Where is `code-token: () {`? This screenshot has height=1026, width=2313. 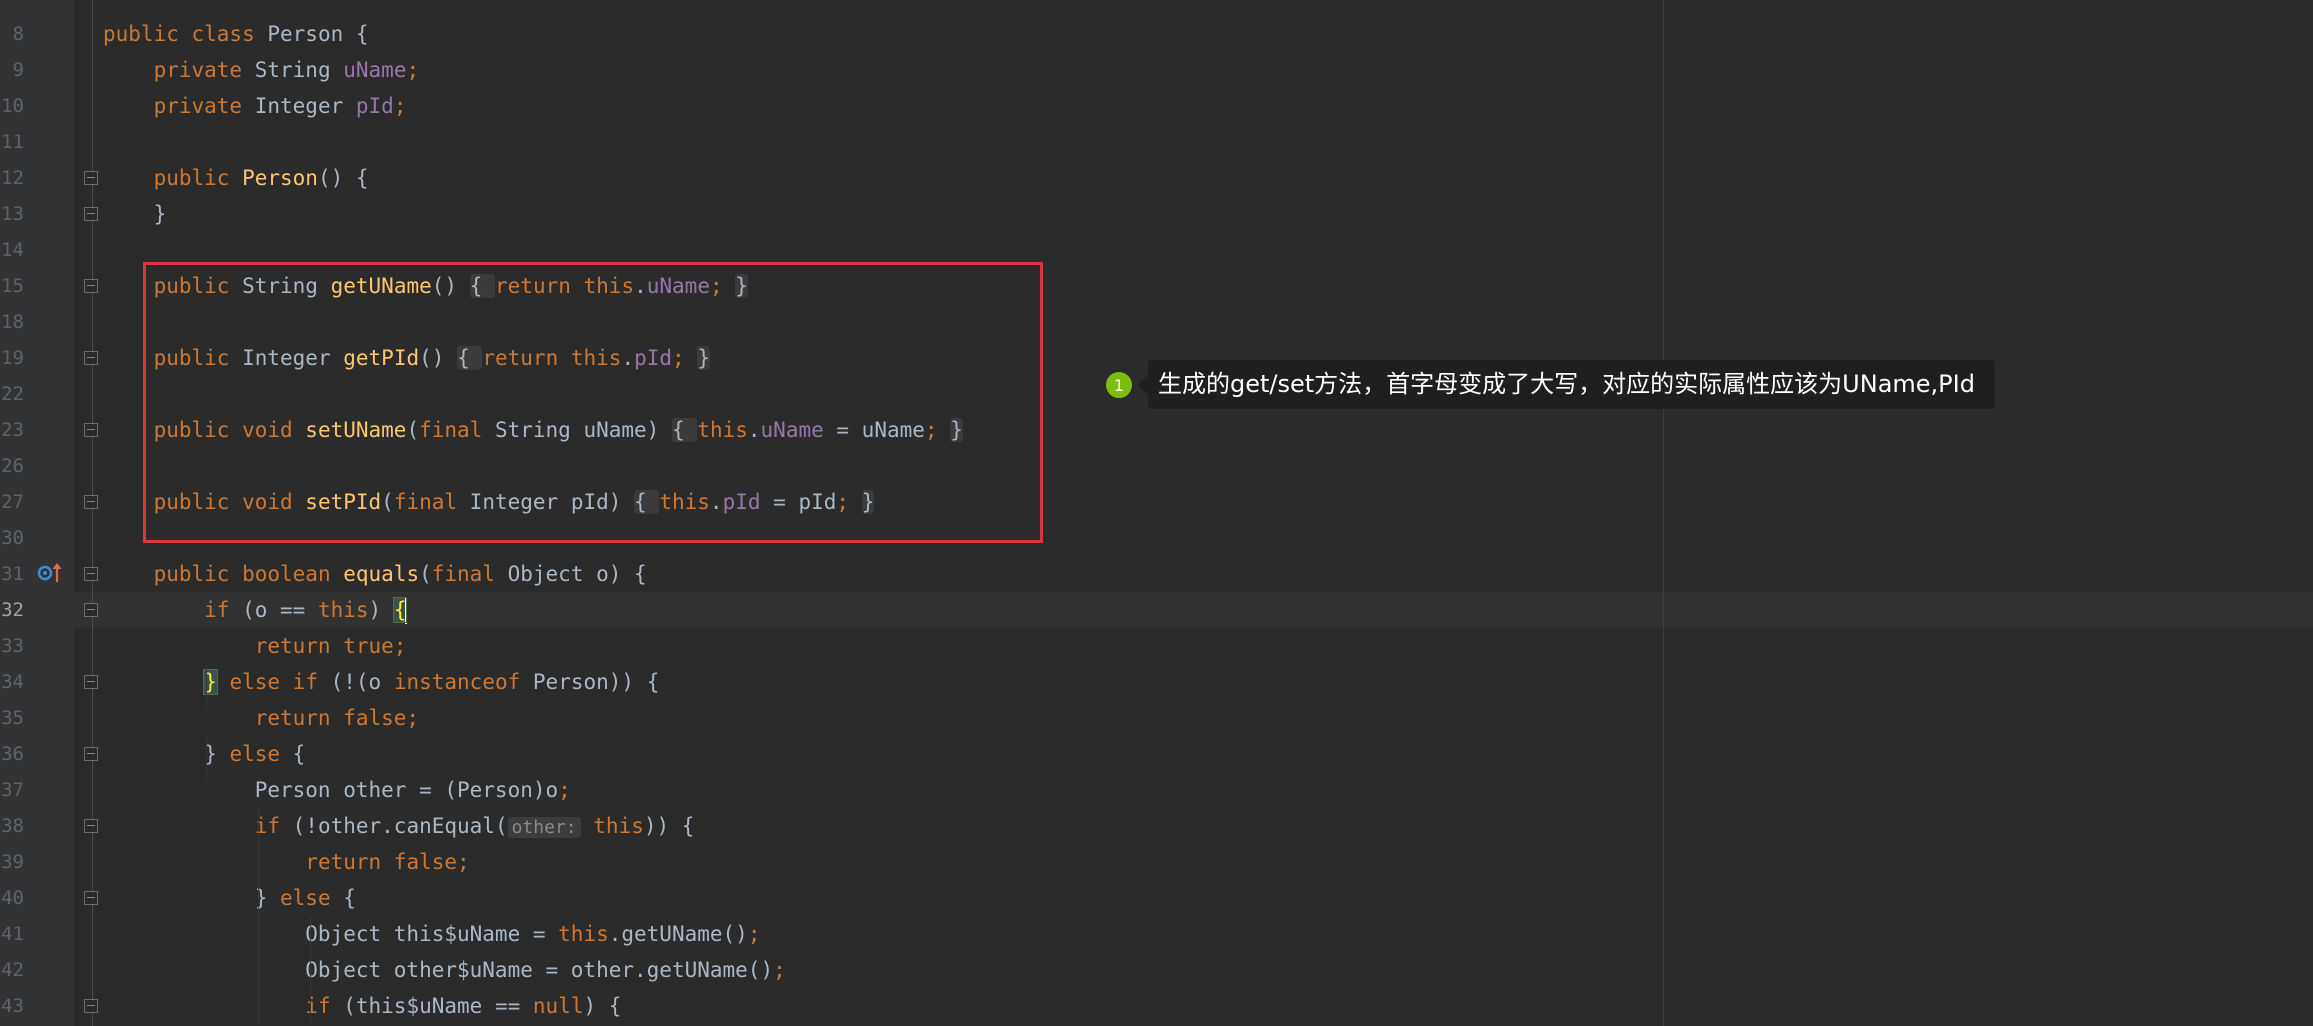
code-token: () { is located at coordinates (343, 178).